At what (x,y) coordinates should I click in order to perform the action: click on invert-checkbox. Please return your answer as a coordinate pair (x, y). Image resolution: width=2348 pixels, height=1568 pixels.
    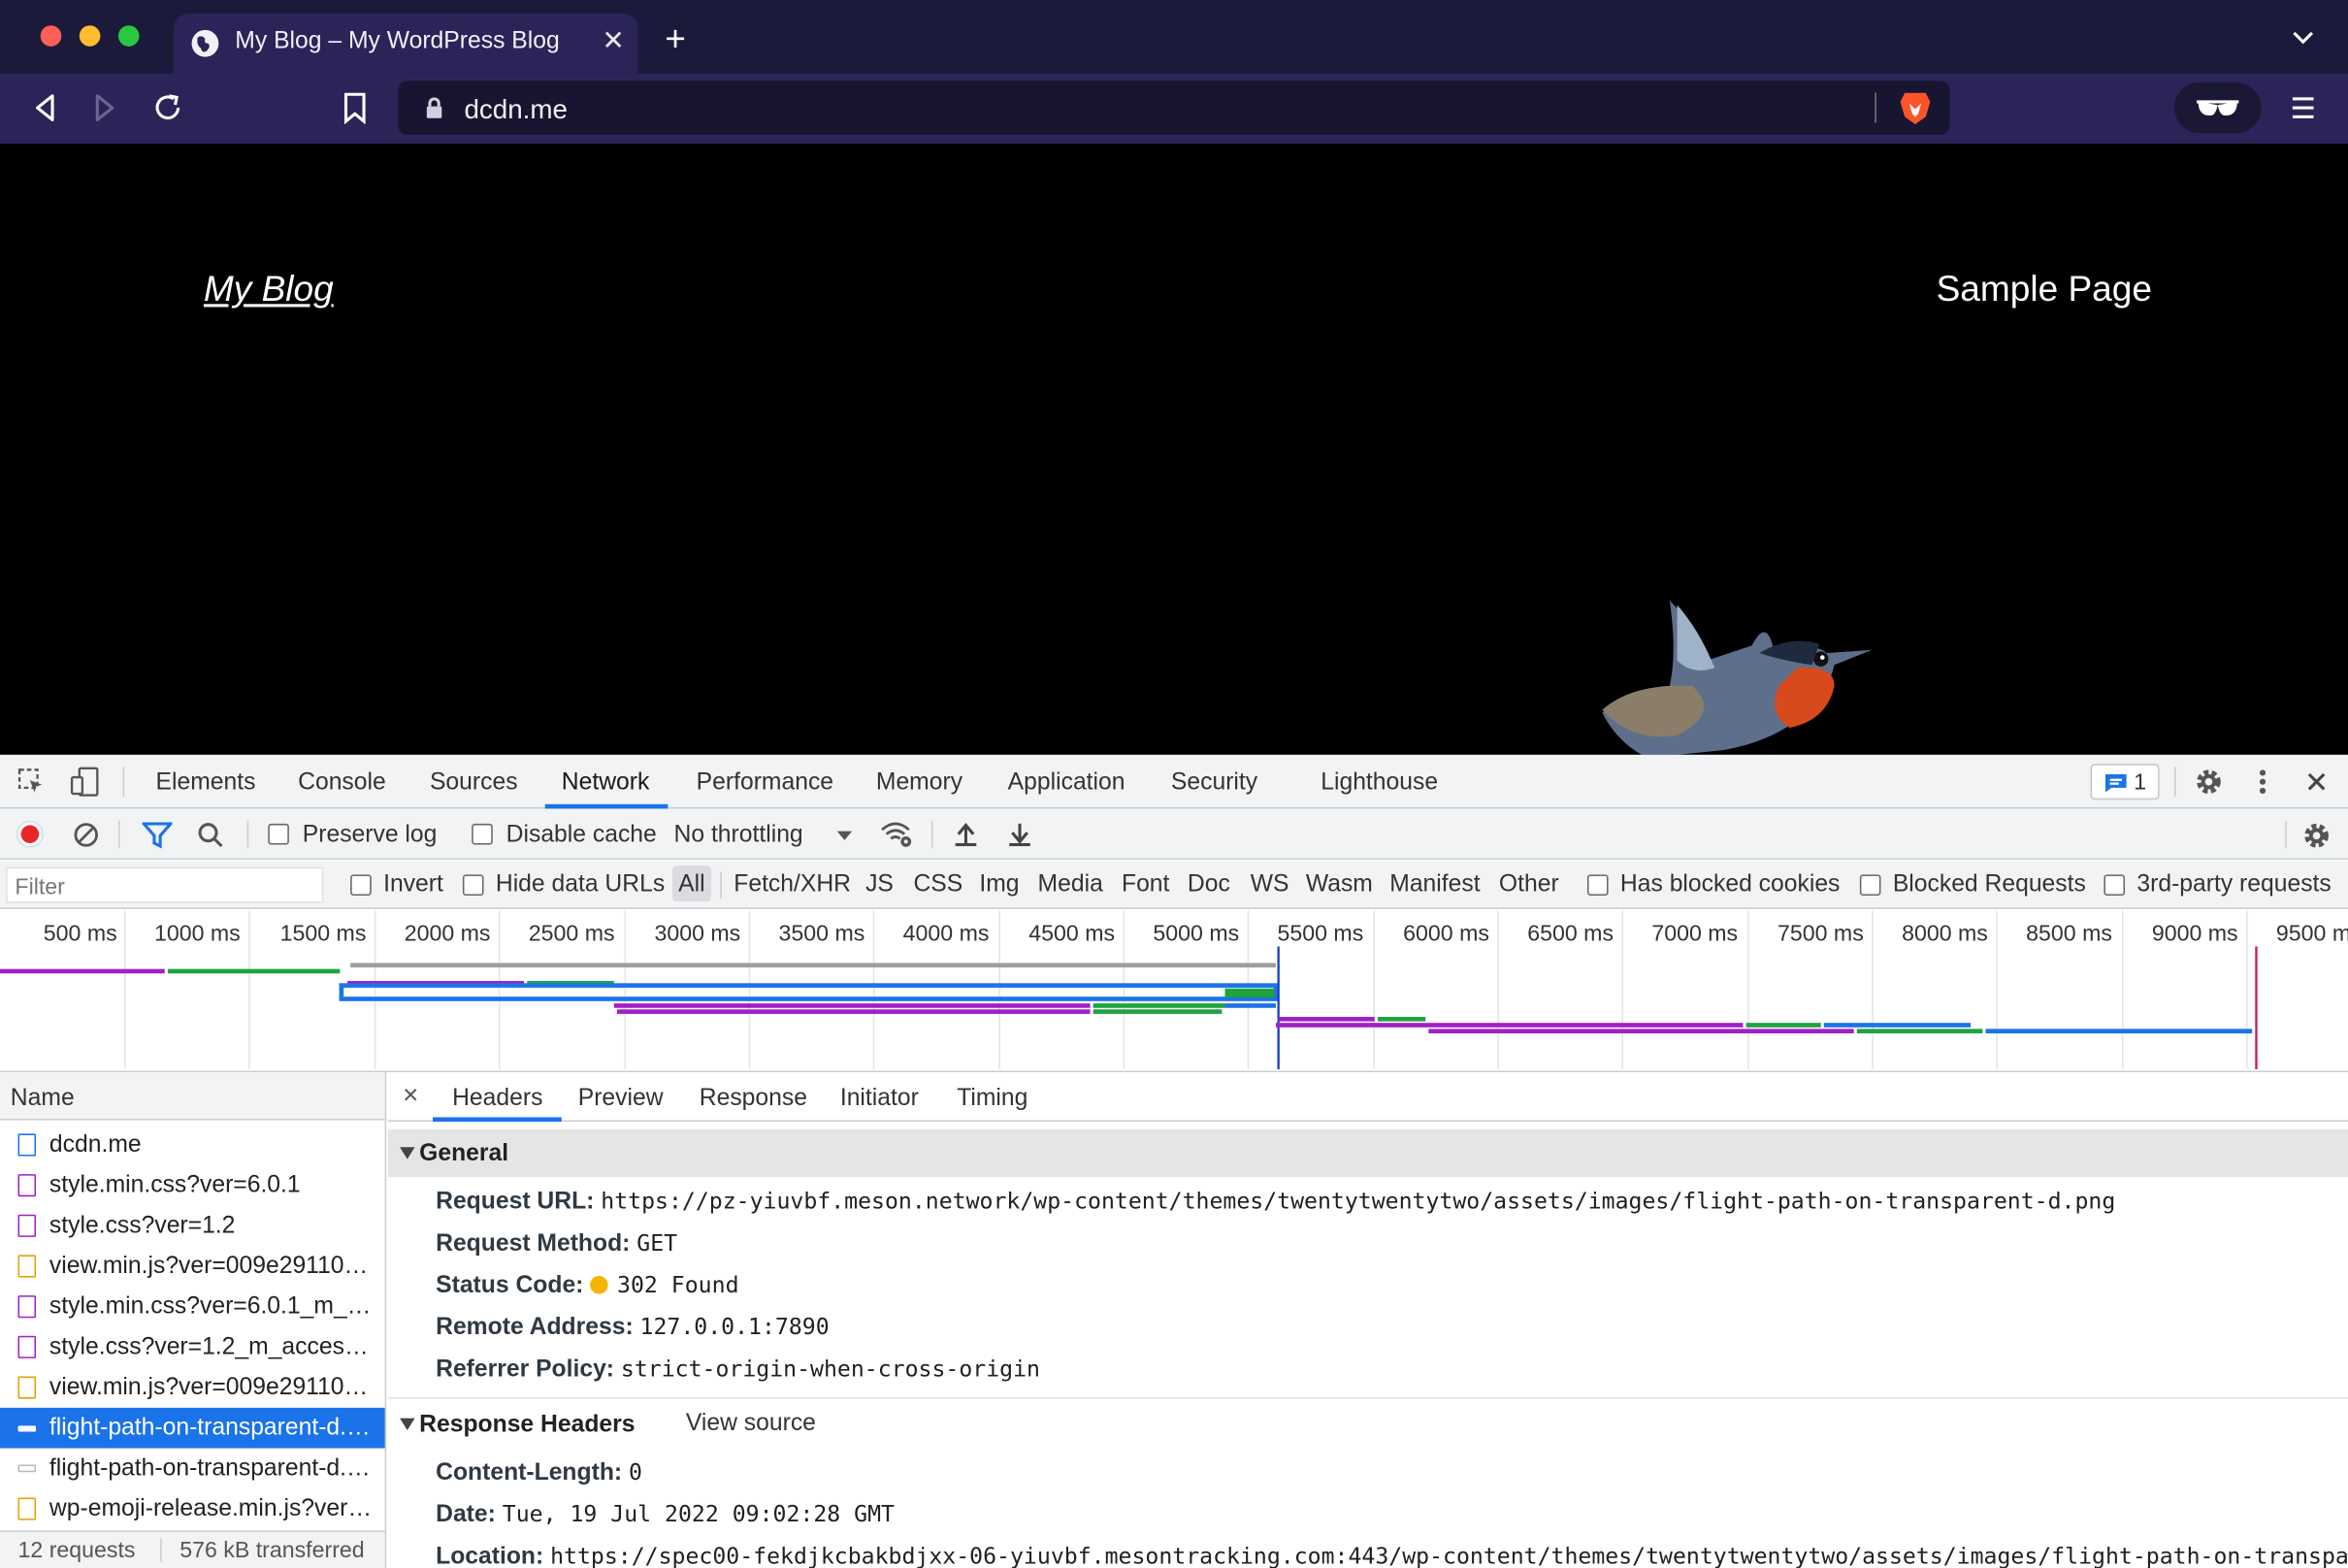
    Looking at the image, I should click on (361, 885).